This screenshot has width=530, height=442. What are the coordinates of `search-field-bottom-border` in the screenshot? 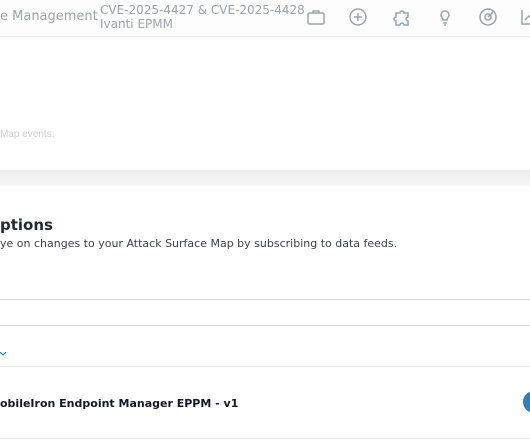 It's located at (265, 325).